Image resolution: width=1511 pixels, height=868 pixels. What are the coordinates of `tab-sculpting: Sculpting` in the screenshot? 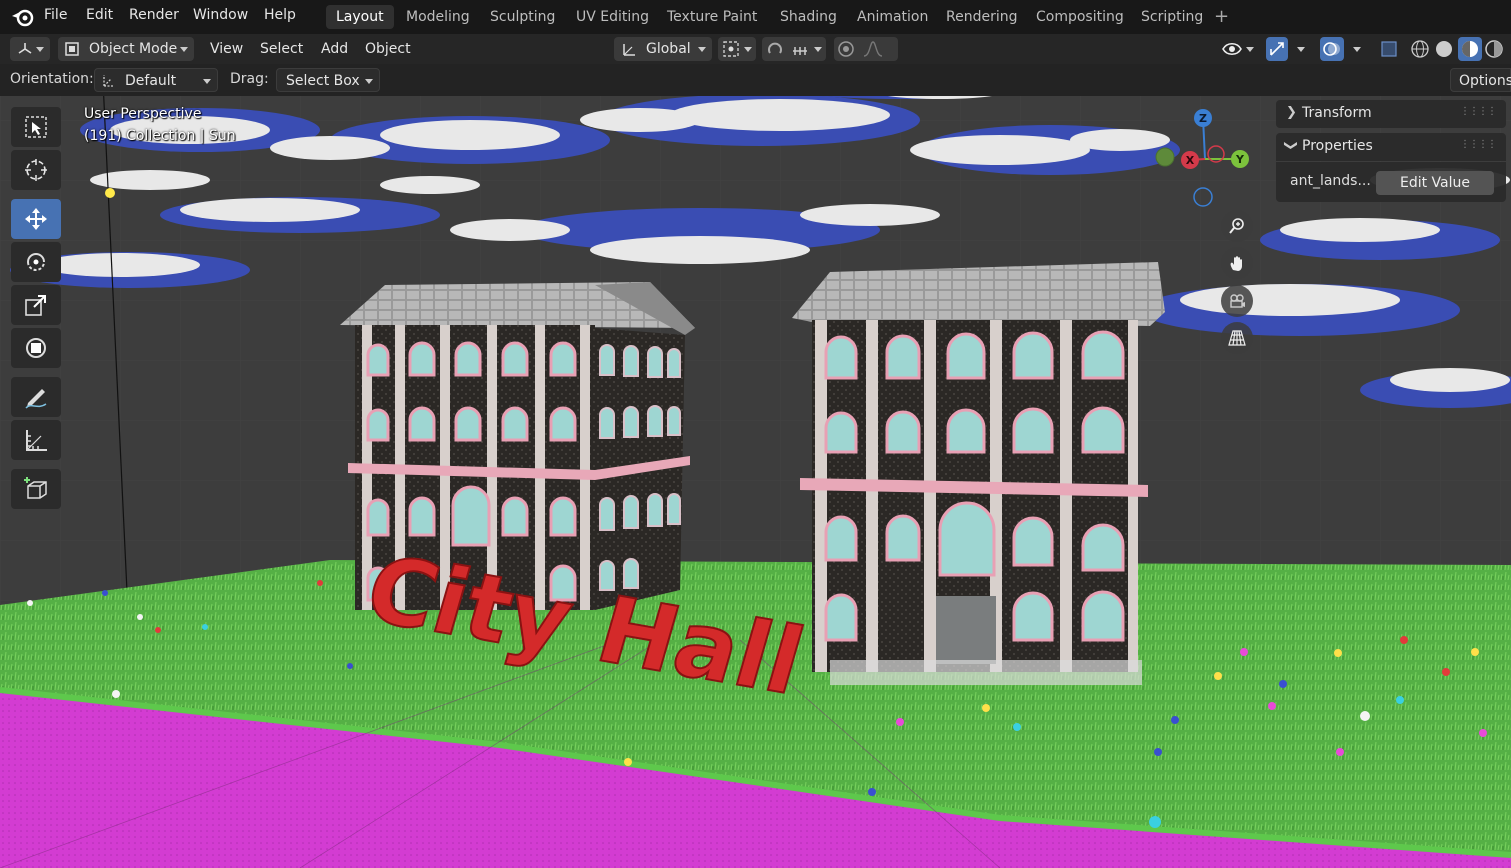 It's located at (522, 17).